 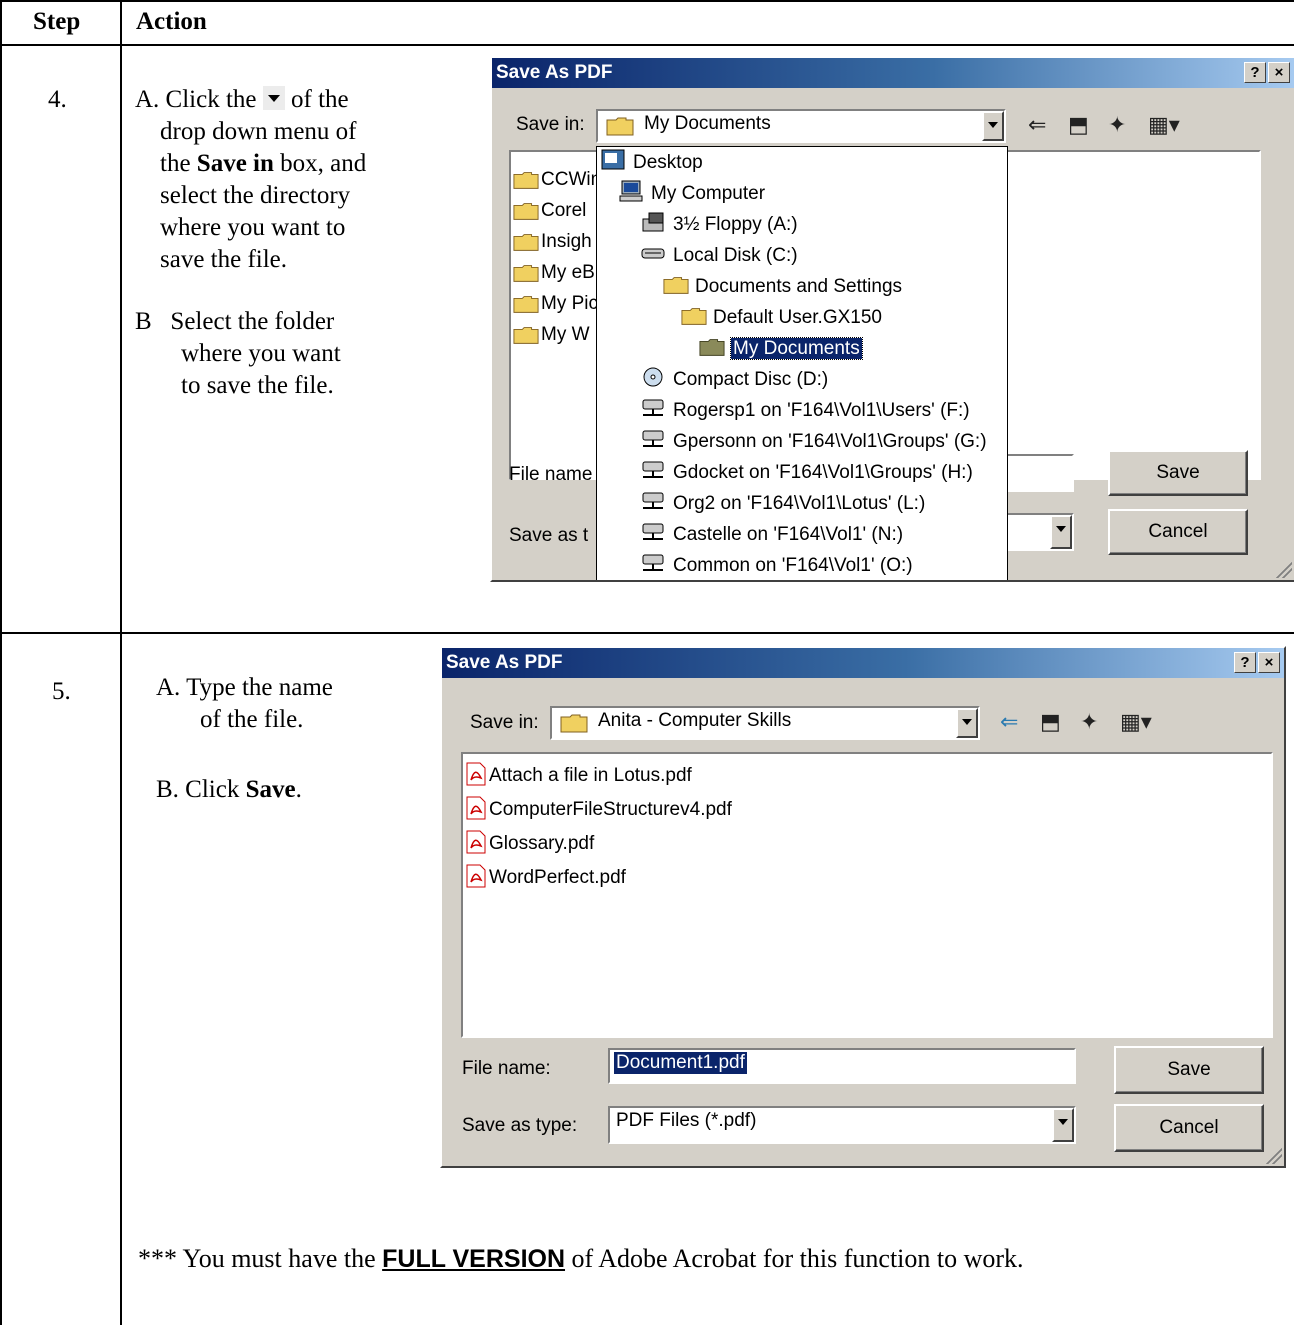 What do you see at coordinates (765, 723) in the screenshot?
I see `save-in-combo: Anita - Computer Skills` at bounding box center [765, 723].